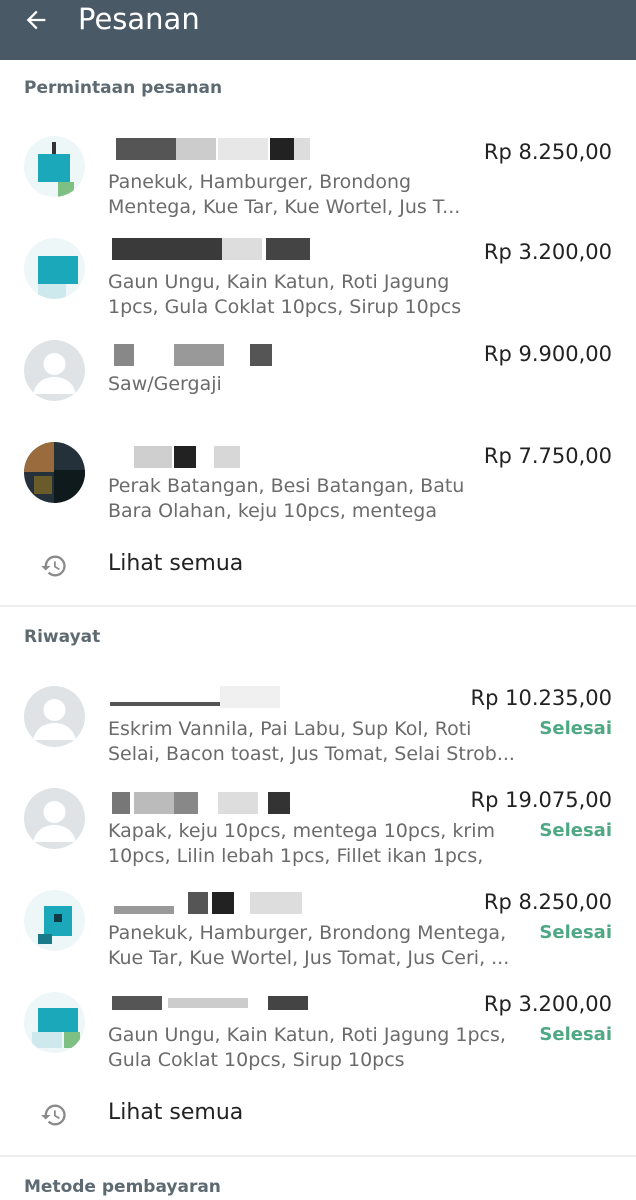 This screenshot has height=1200, width=636. I want to click on arrow-left-icon, so click(36, 20).